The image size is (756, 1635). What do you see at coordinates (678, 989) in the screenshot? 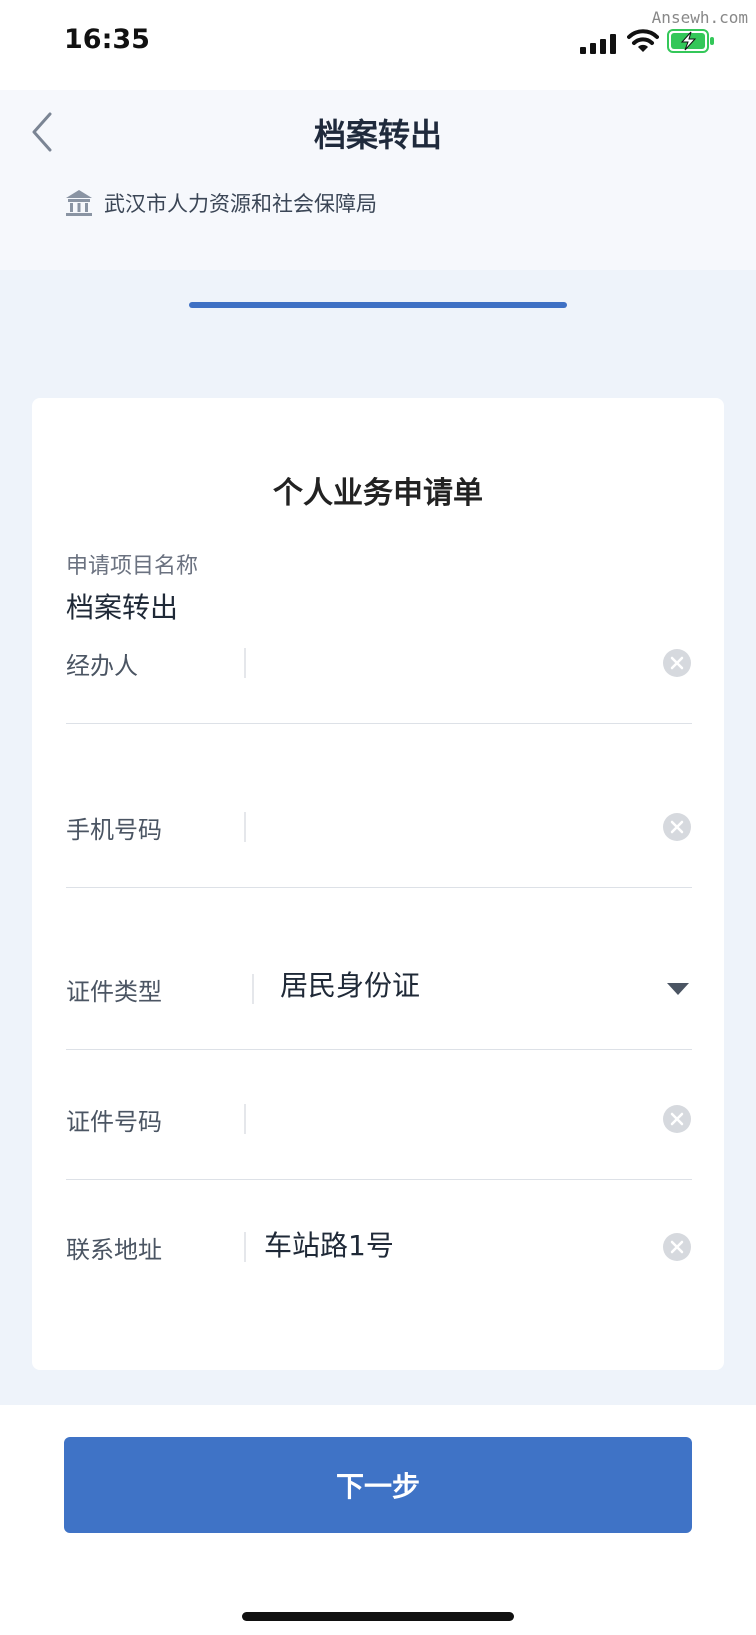
I see `dropdown-arrow-icon` at bounding box center [678, 989].